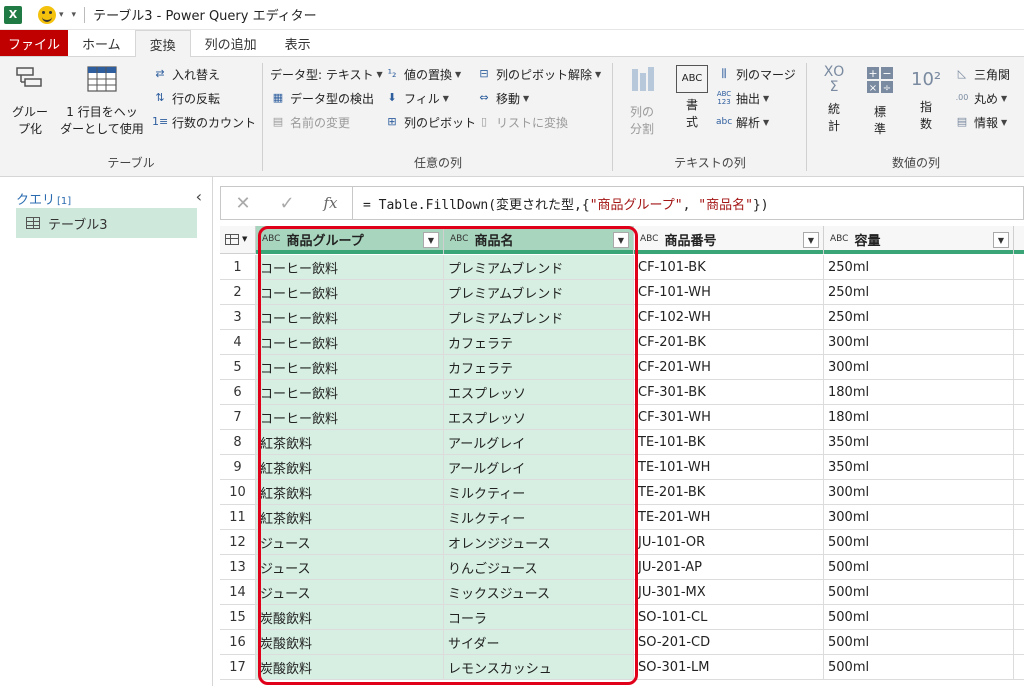 The height and width of the screenshot is (686, 1024). What do you see at coordinates (539, 240) in the screenshot?
I see `column-header-product: ABC 商品名 ▼` at bounding box center [539, 240].